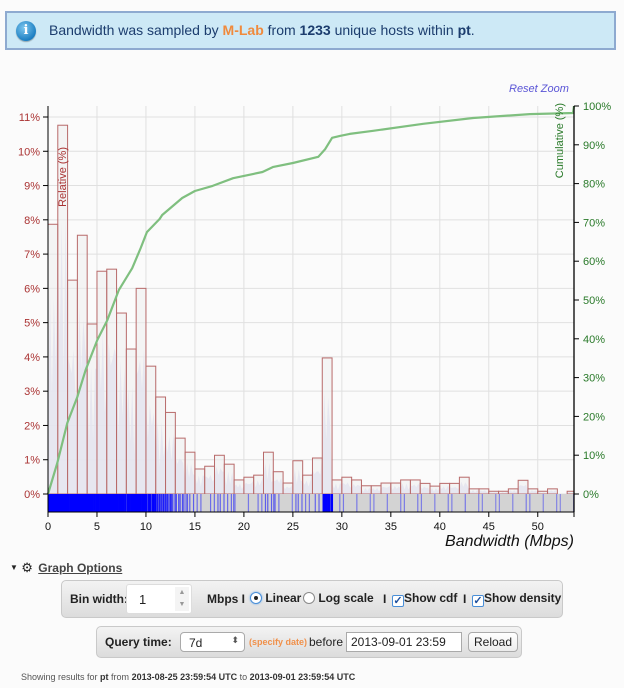 The width and height of the screenshot is (624, 688). Describe the element at coordinates (560, 140) in the screenshot. I see `y-axis-label-right: Cumulative (%)` at that location.